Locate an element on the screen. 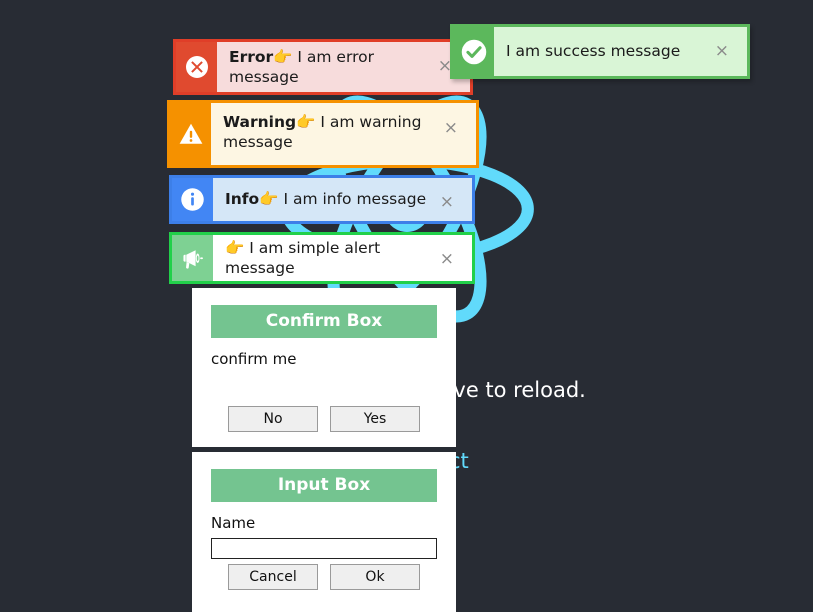  alert-warning-title: Warning is located at coordinates (260, 122).